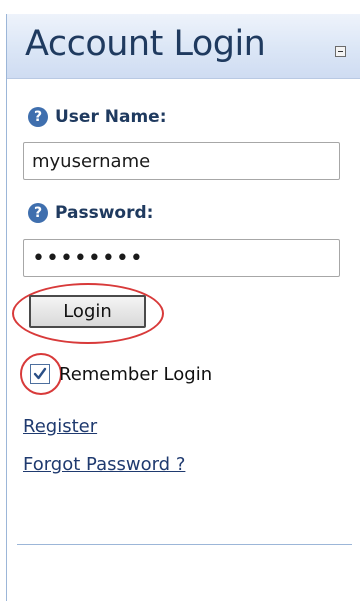 This screenshot has height=601, width=360. I want to click on remember-login-label: Remember Login, so click(136, 374).